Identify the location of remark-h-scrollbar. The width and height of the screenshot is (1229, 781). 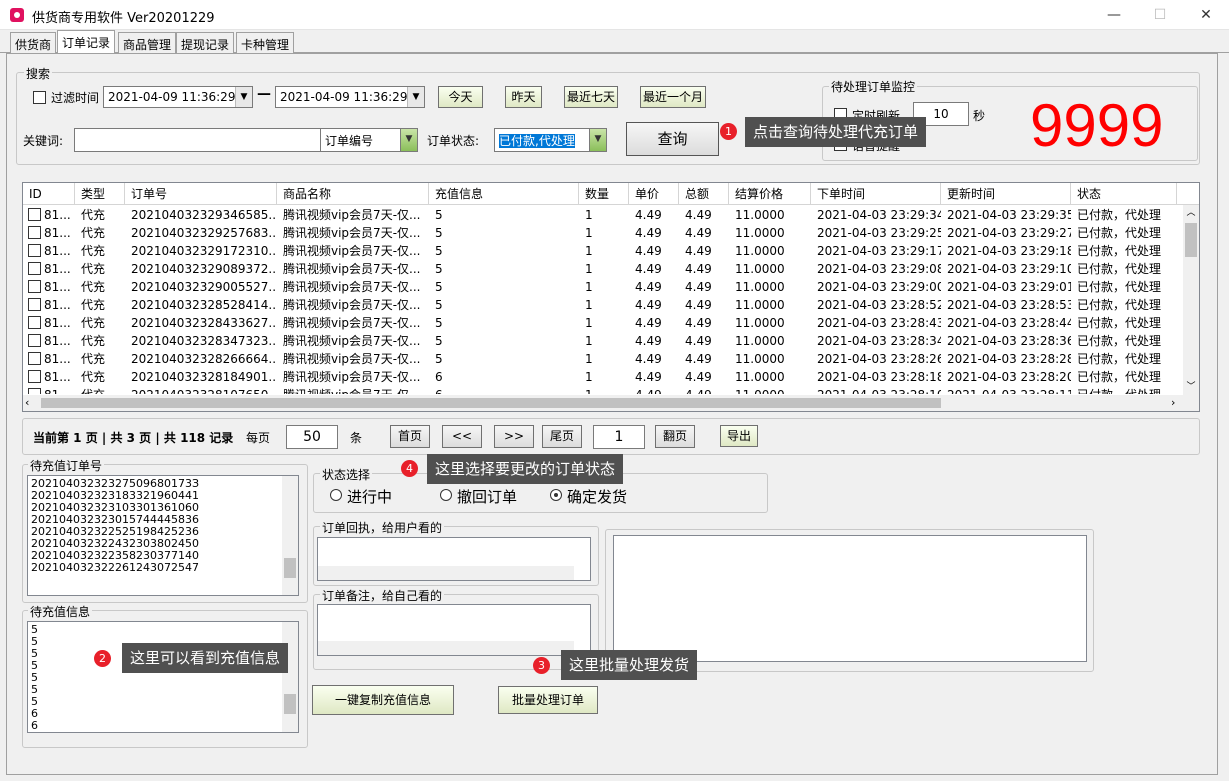
(446, 648).